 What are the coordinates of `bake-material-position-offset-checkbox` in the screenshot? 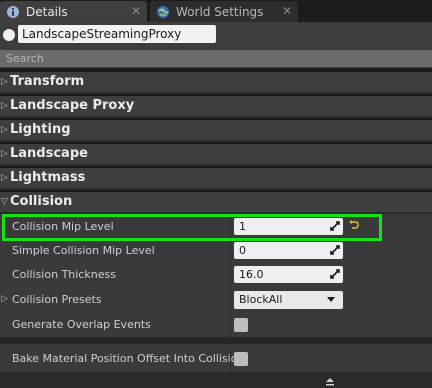 It's located at (241, 359).